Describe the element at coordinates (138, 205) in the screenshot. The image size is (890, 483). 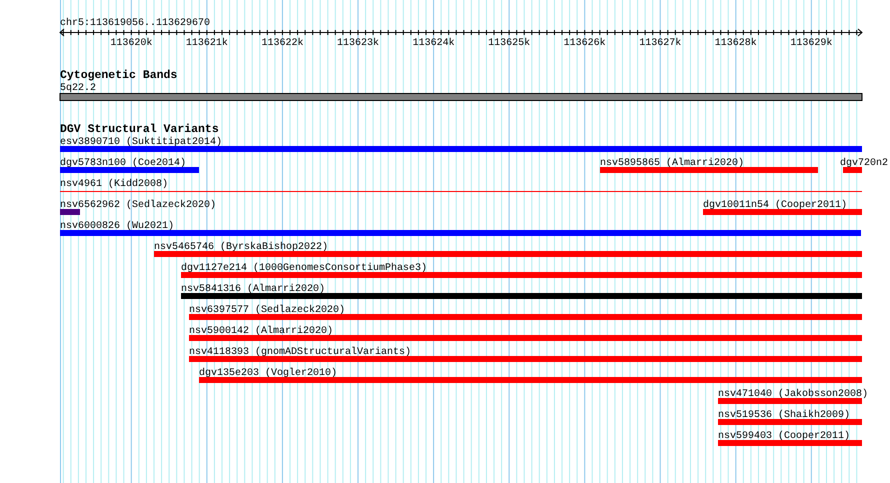
I see `variant-label: nsv6562962 (Sedlazeck2020)` at that location.